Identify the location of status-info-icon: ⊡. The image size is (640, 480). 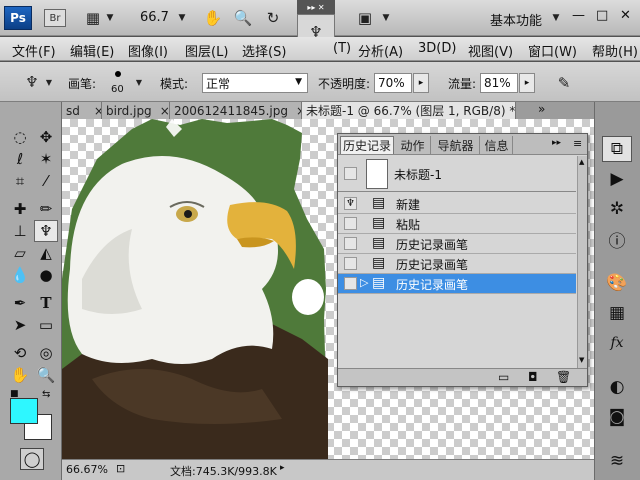
(120, 468).